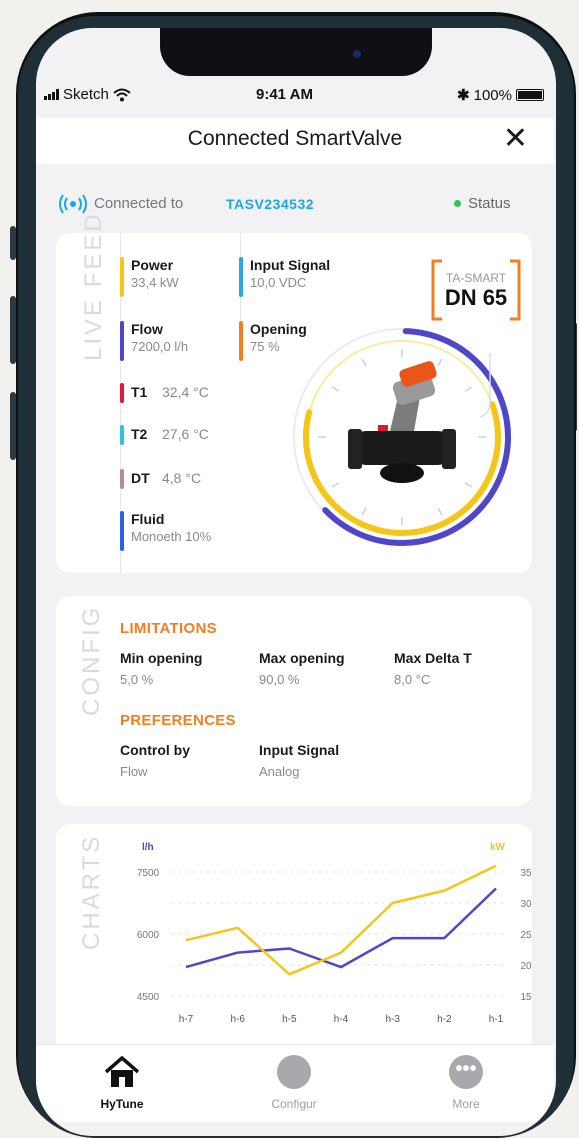 This screenshot has width=579, height=1138. What do you see at coordinates (185, 434) in the screenshot?
I see `metric-value: 27,6 °C` at bounding box center [185, 434].